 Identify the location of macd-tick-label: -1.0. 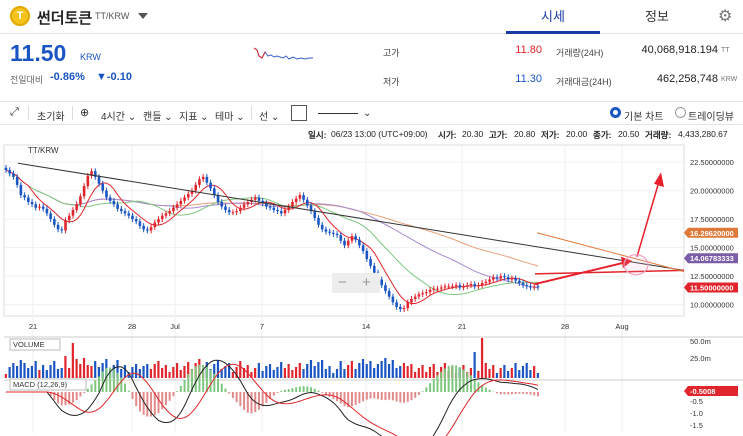
(696, 413).